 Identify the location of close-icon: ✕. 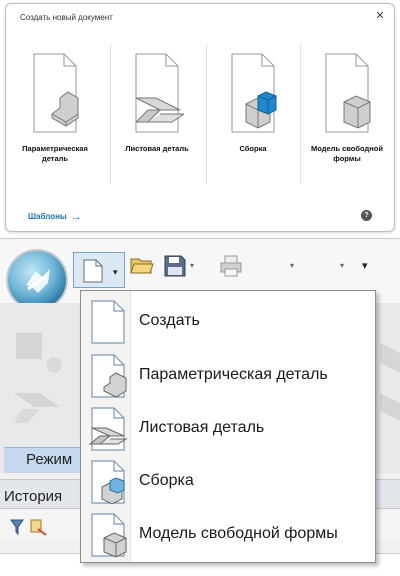
(380, 16).